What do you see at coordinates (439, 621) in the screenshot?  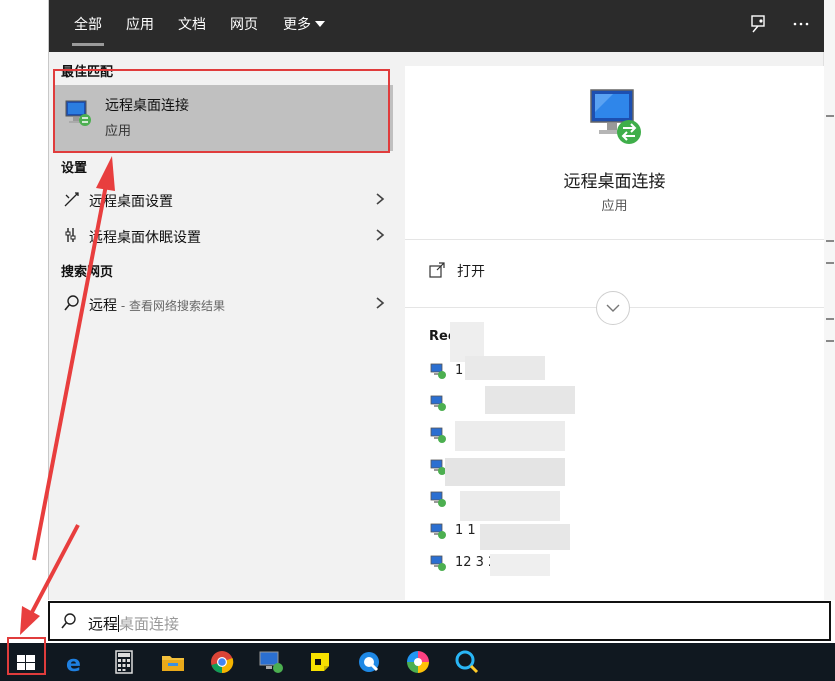 I see `search-box: 远程桌面连接` at bounding box center [439, 621].